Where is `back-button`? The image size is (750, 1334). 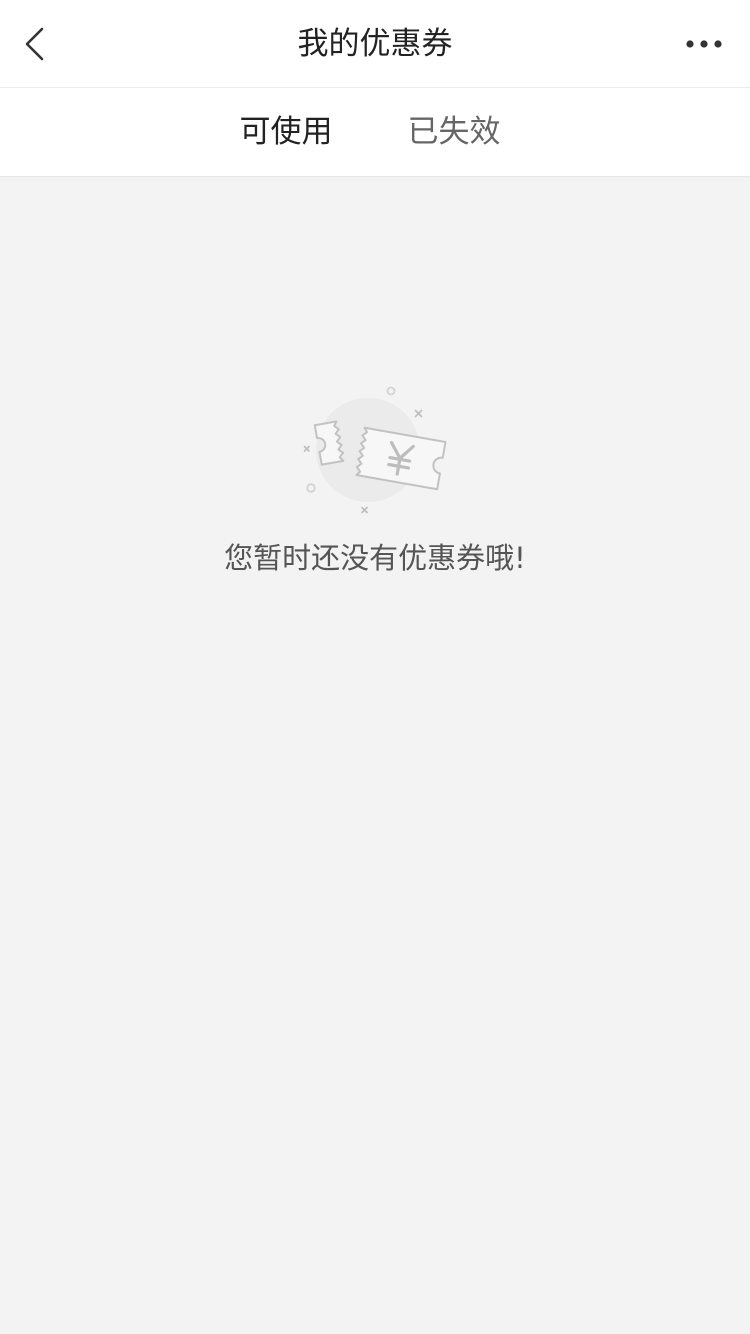
back-button is located at coordinates (35, 44).